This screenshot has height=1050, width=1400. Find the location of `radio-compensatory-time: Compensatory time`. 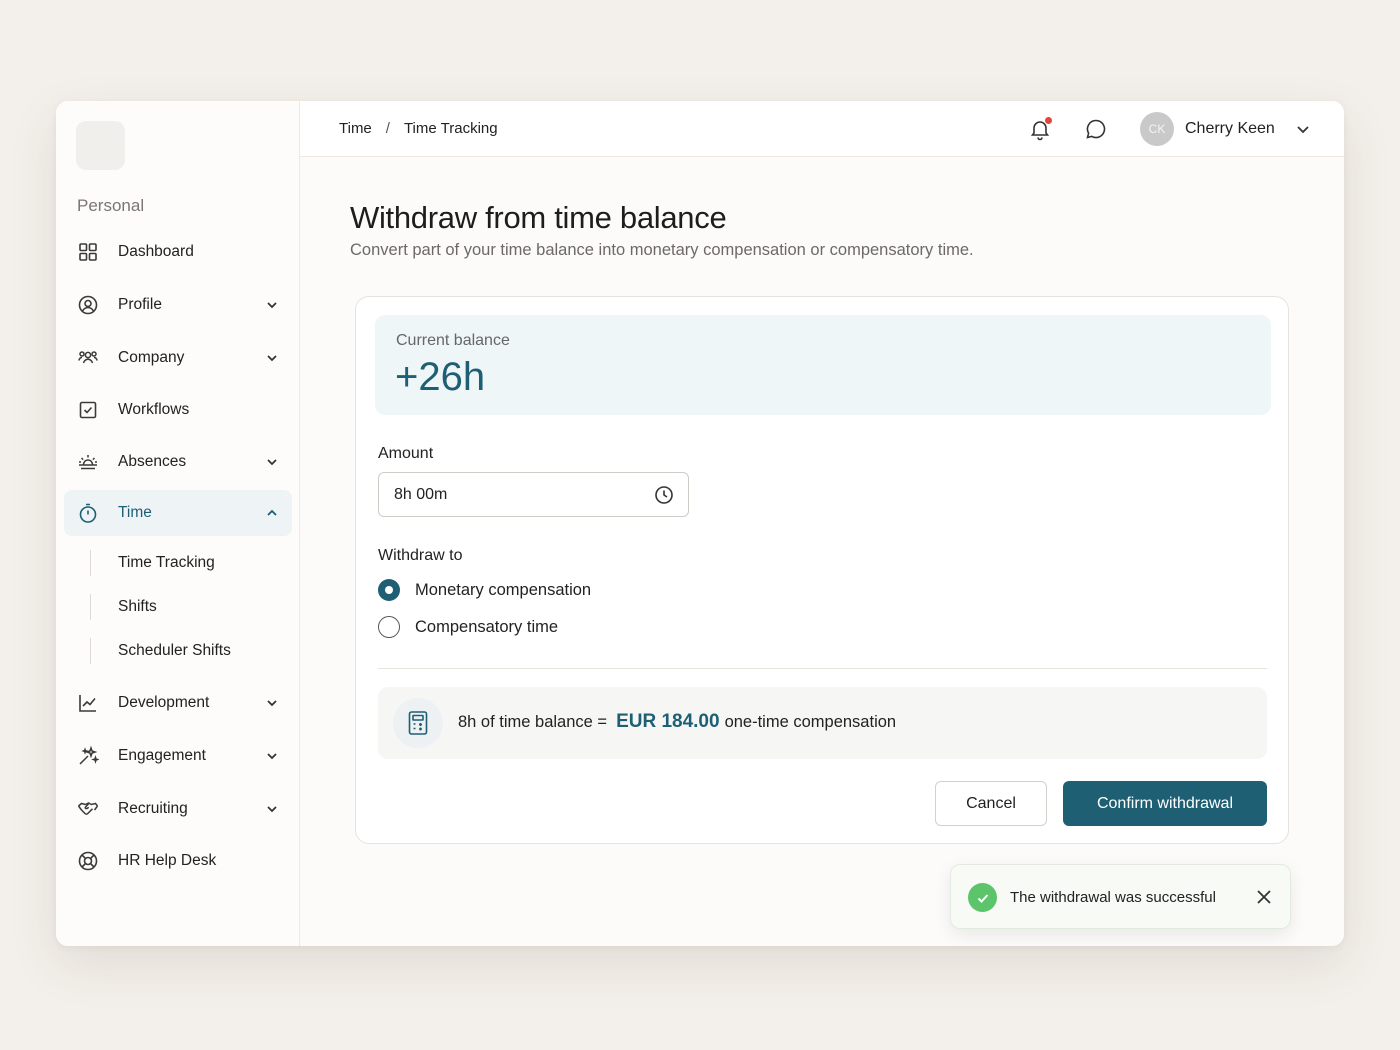

radio-compensatory-time: Compensatory time is located at coordinates (468, 627).